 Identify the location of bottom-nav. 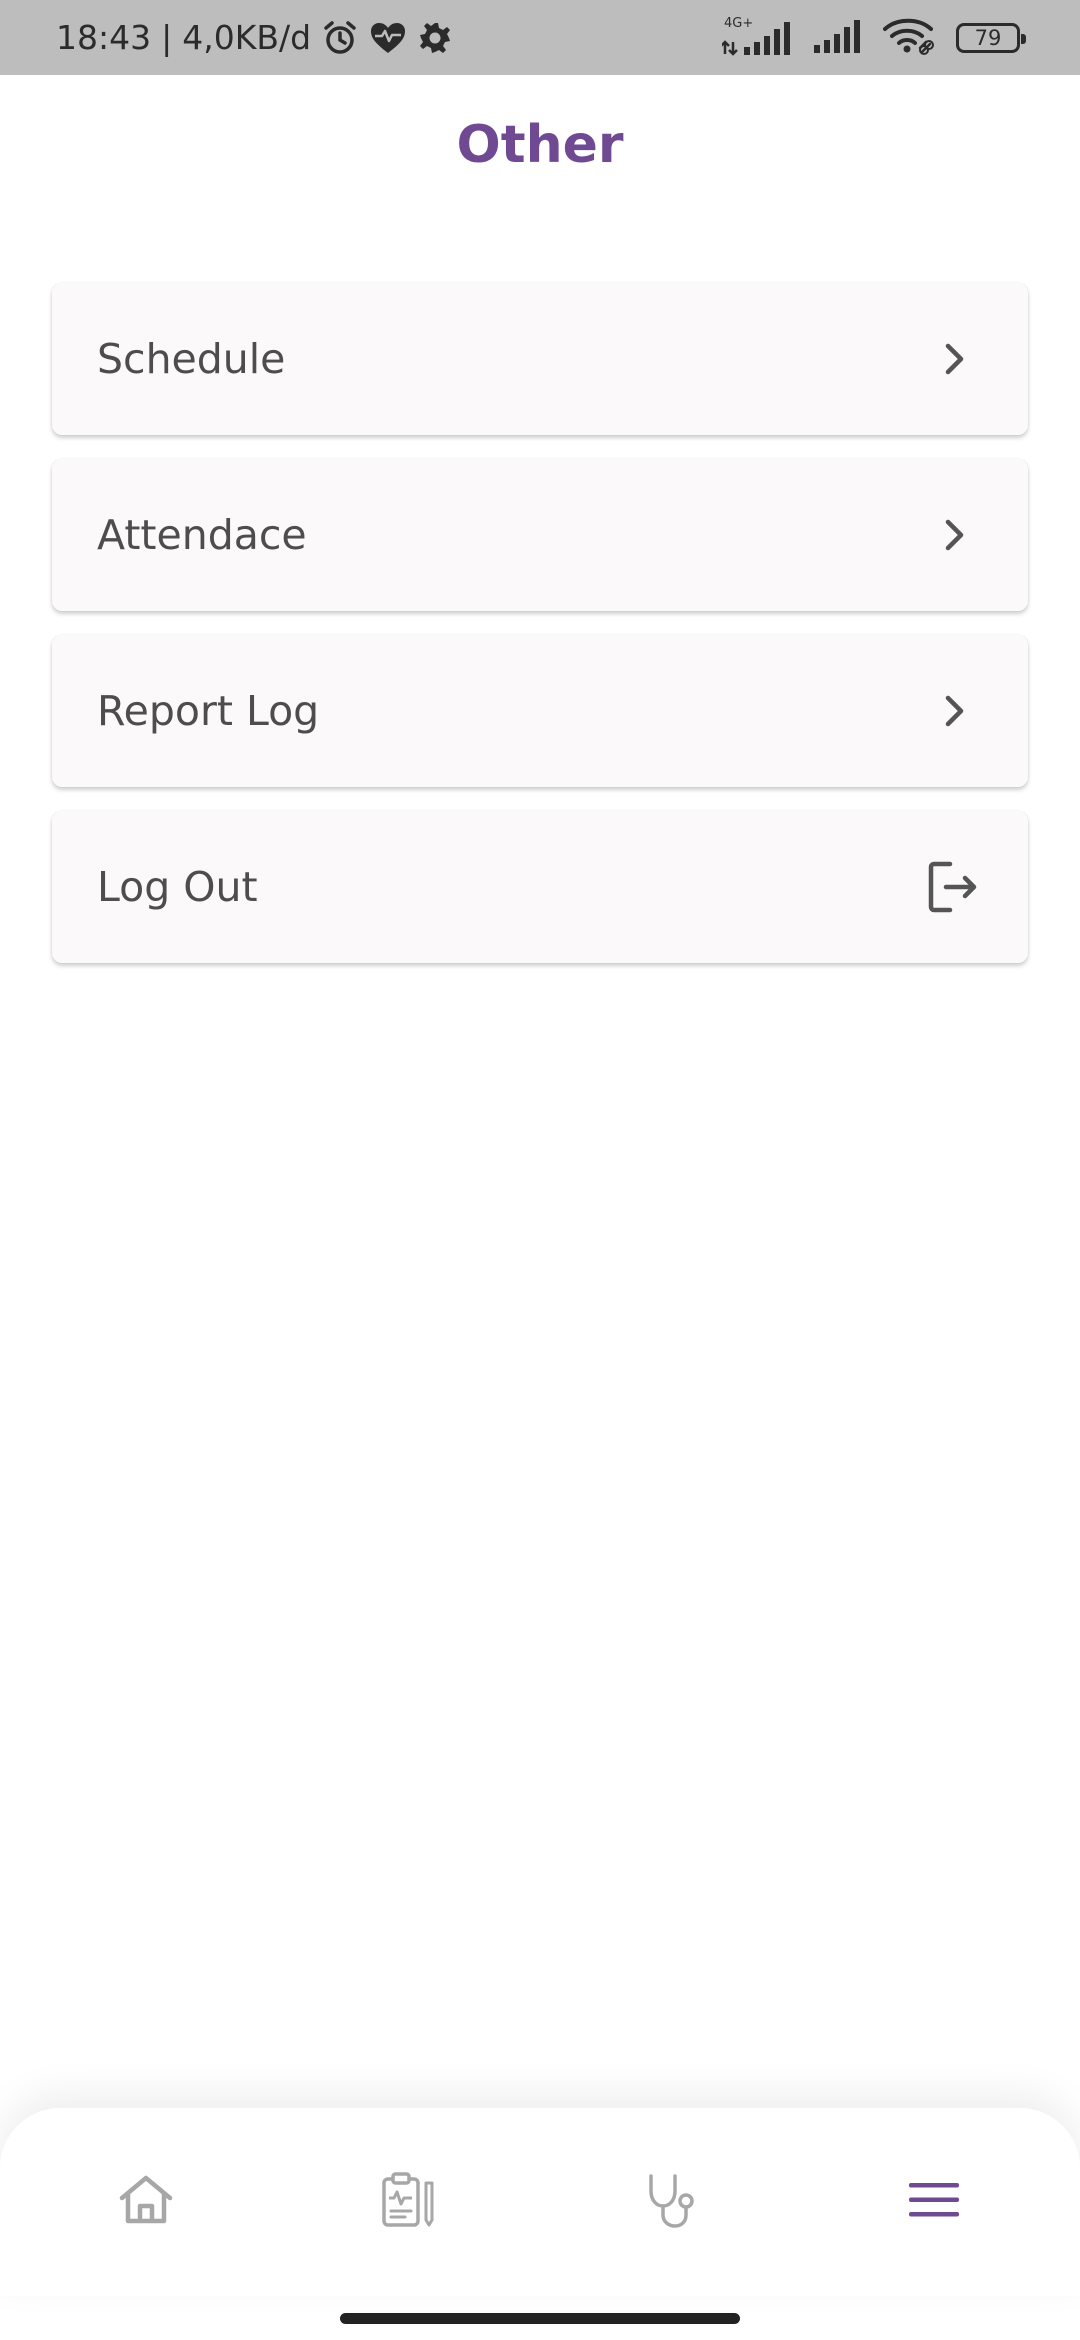
(540, 2202).